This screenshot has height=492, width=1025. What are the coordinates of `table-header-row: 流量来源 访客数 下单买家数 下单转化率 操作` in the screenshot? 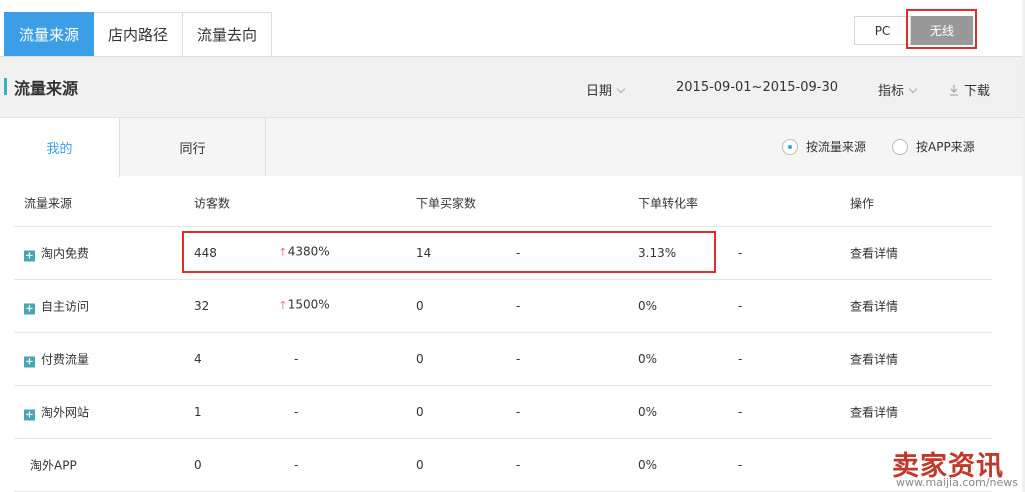 It's located at (503, 203).